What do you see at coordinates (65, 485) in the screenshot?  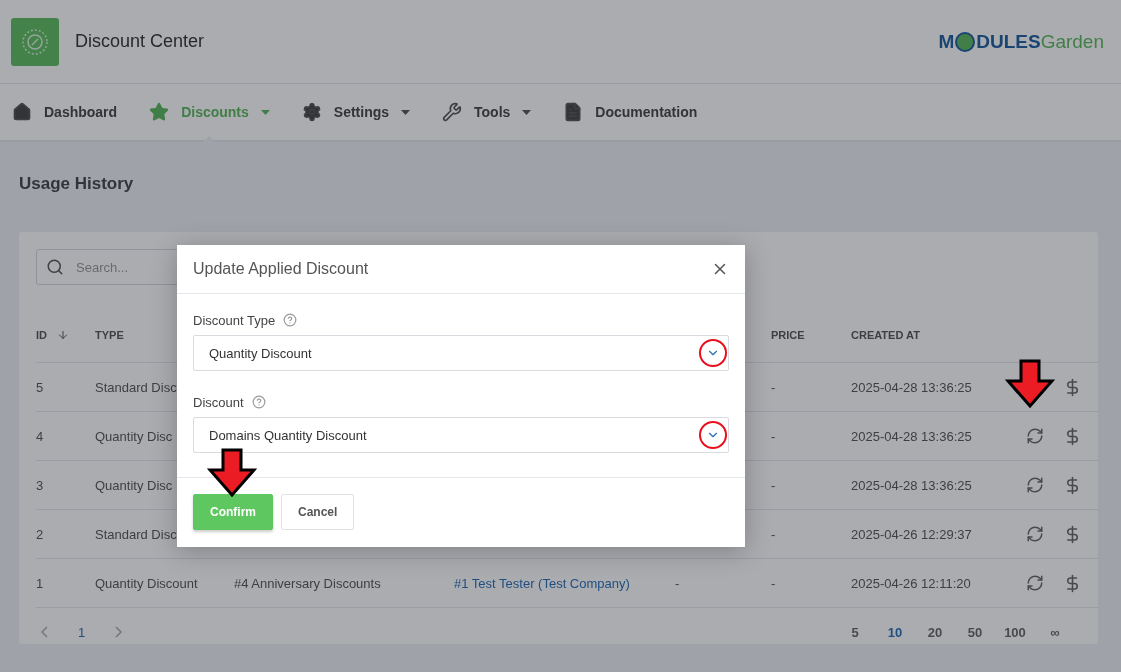 I see `table-cell: 3` at bounding box center [65, 485].